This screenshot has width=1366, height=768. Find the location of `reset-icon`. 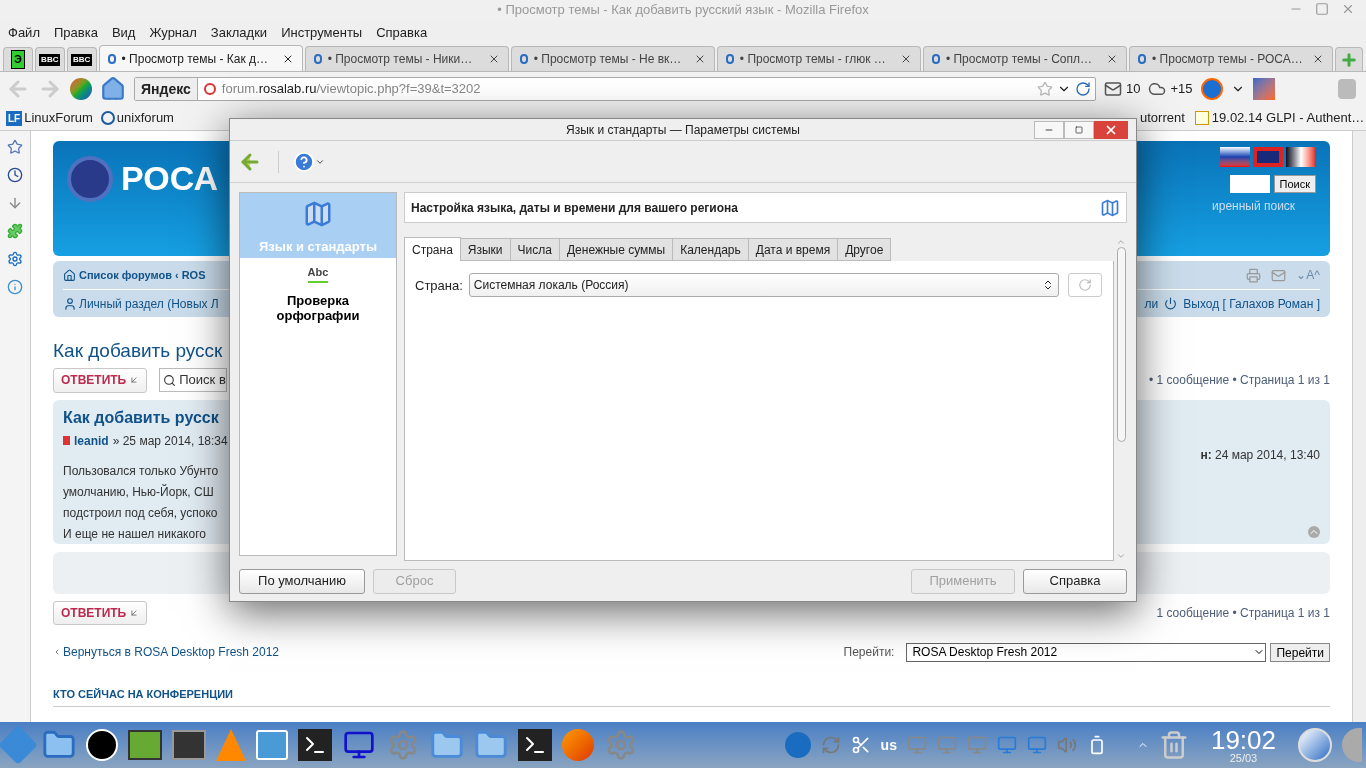

reset-icon is located at coordinates (1084, 285).